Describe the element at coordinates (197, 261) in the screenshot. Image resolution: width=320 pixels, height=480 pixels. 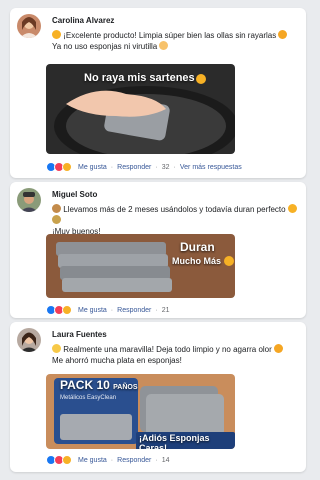
I see `image-caption-line-2: Mucho Más` at that location.